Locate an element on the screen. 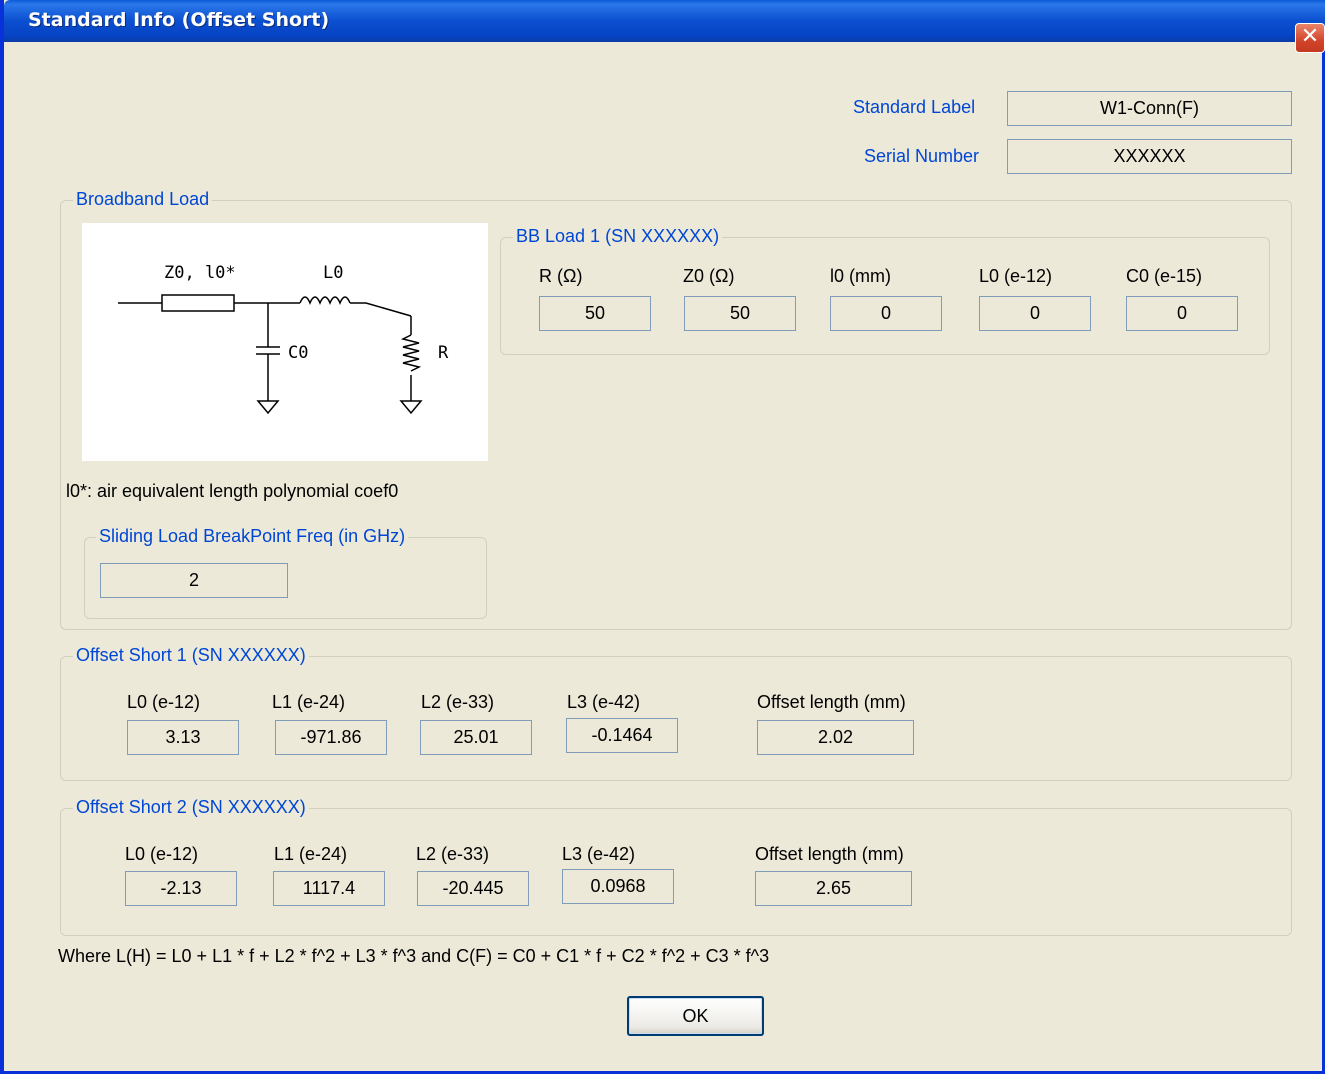 The image size is (1325, 1074). os2-header-offset: Offset length (mm) is located at coordinates (829, 854).